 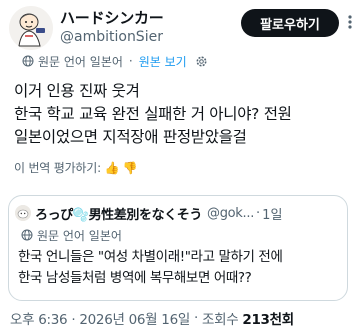 I want to click on avatar-illustration-icon, so click(x=31, y=28).